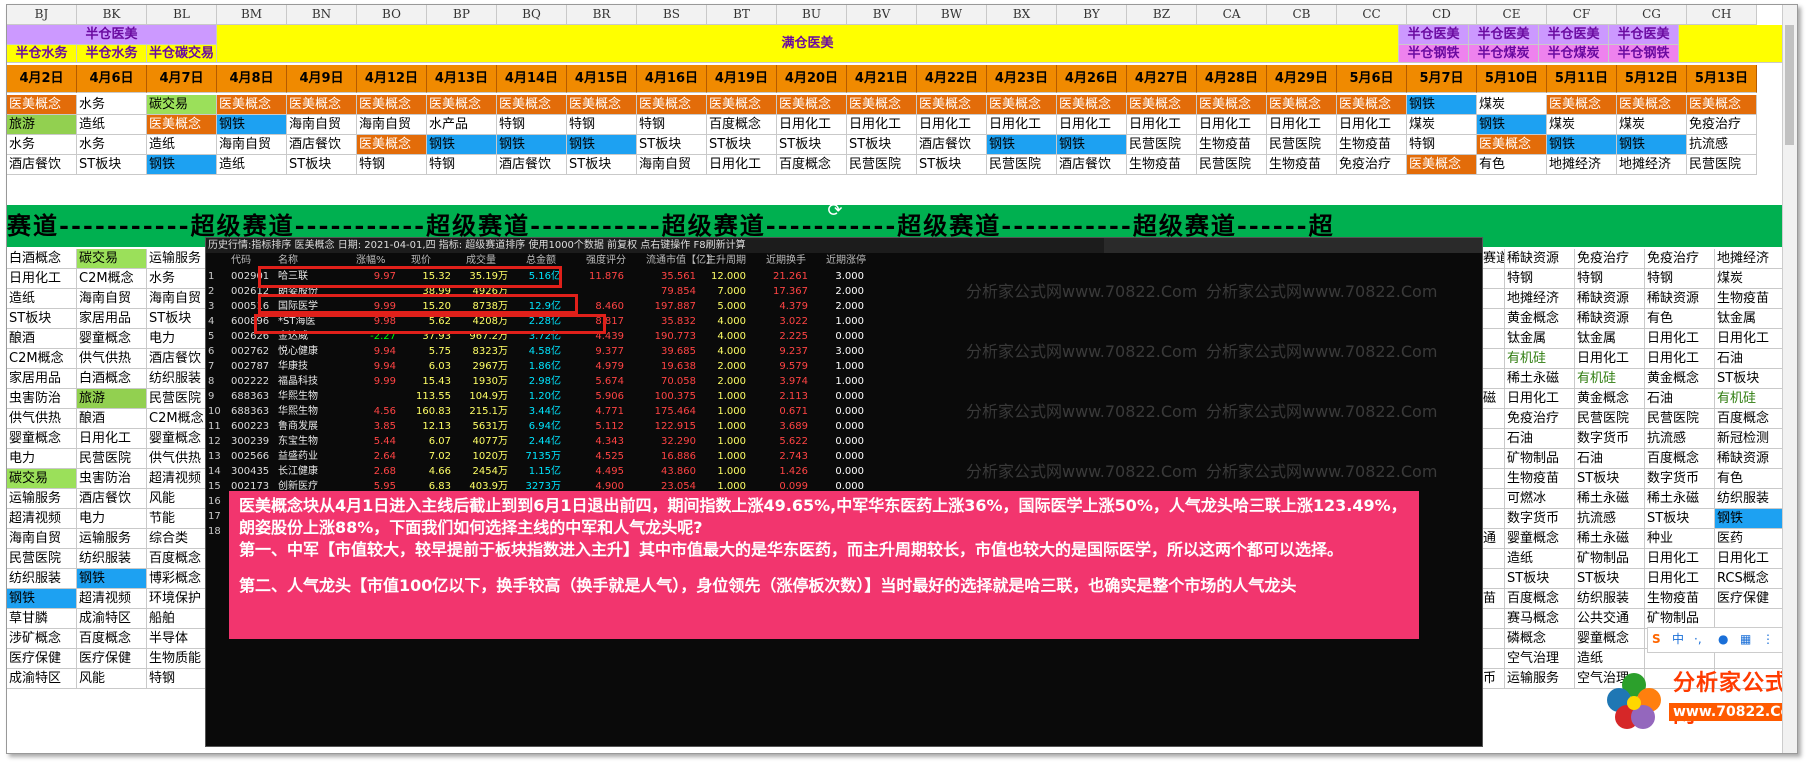 The width and height of the screenshot is (1820, 762). What do you see at coordinates (42, 79) in the screenshot?
I see `date-cell: 4月2日` at bounding box center [42, 79].